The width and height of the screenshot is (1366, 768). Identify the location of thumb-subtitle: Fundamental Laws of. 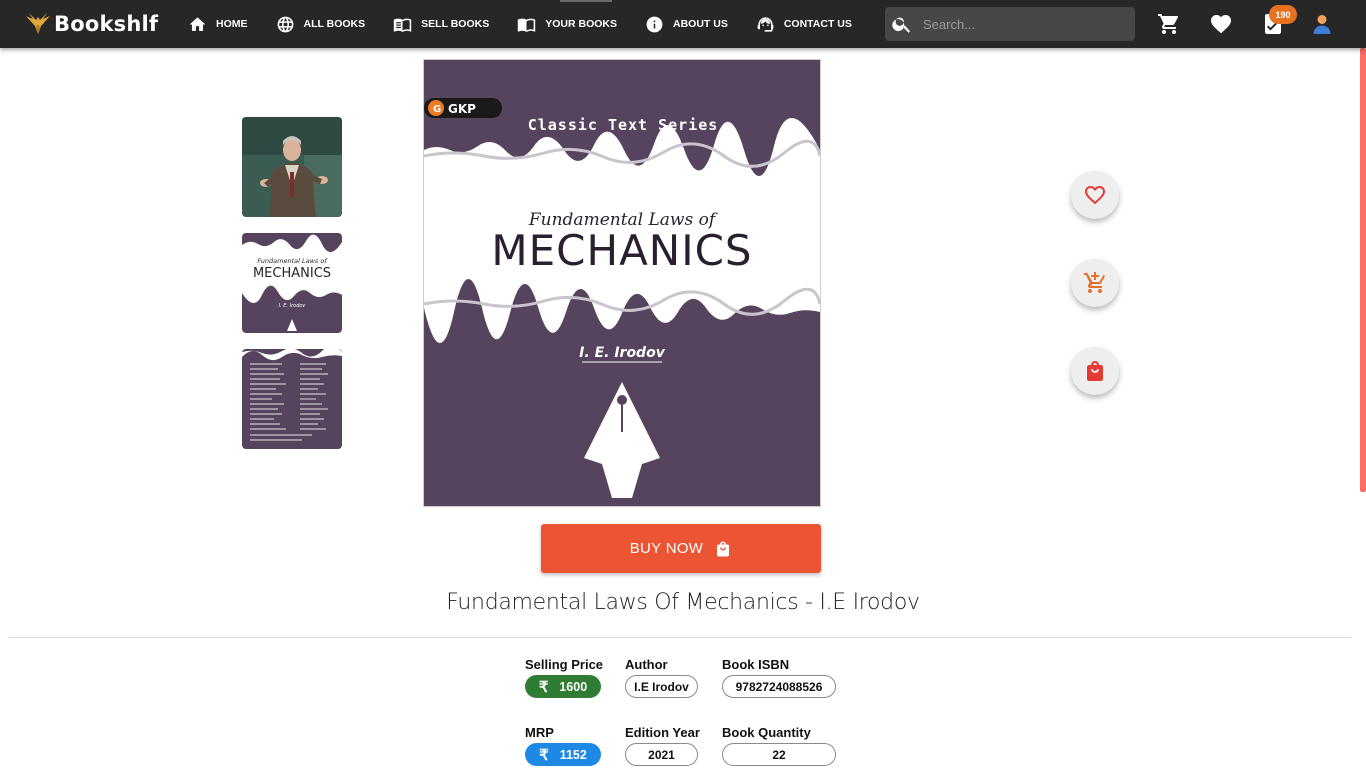
(292, 261).